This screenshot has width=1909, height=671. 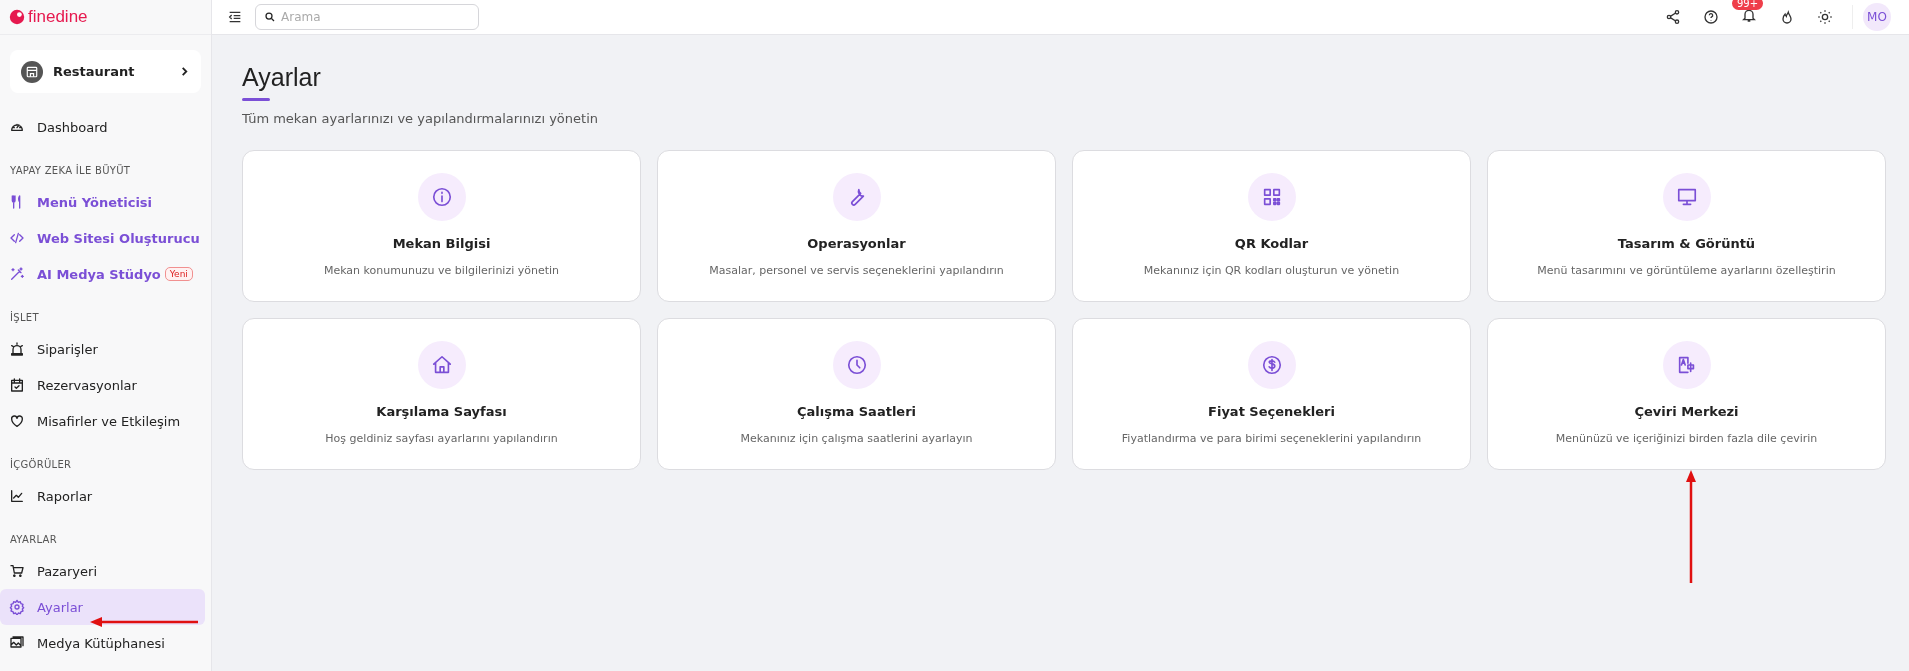 What do you see at coordinates (17, 496) in the screenshot?
I see `chart-icon` at bounding box center [17, 496].